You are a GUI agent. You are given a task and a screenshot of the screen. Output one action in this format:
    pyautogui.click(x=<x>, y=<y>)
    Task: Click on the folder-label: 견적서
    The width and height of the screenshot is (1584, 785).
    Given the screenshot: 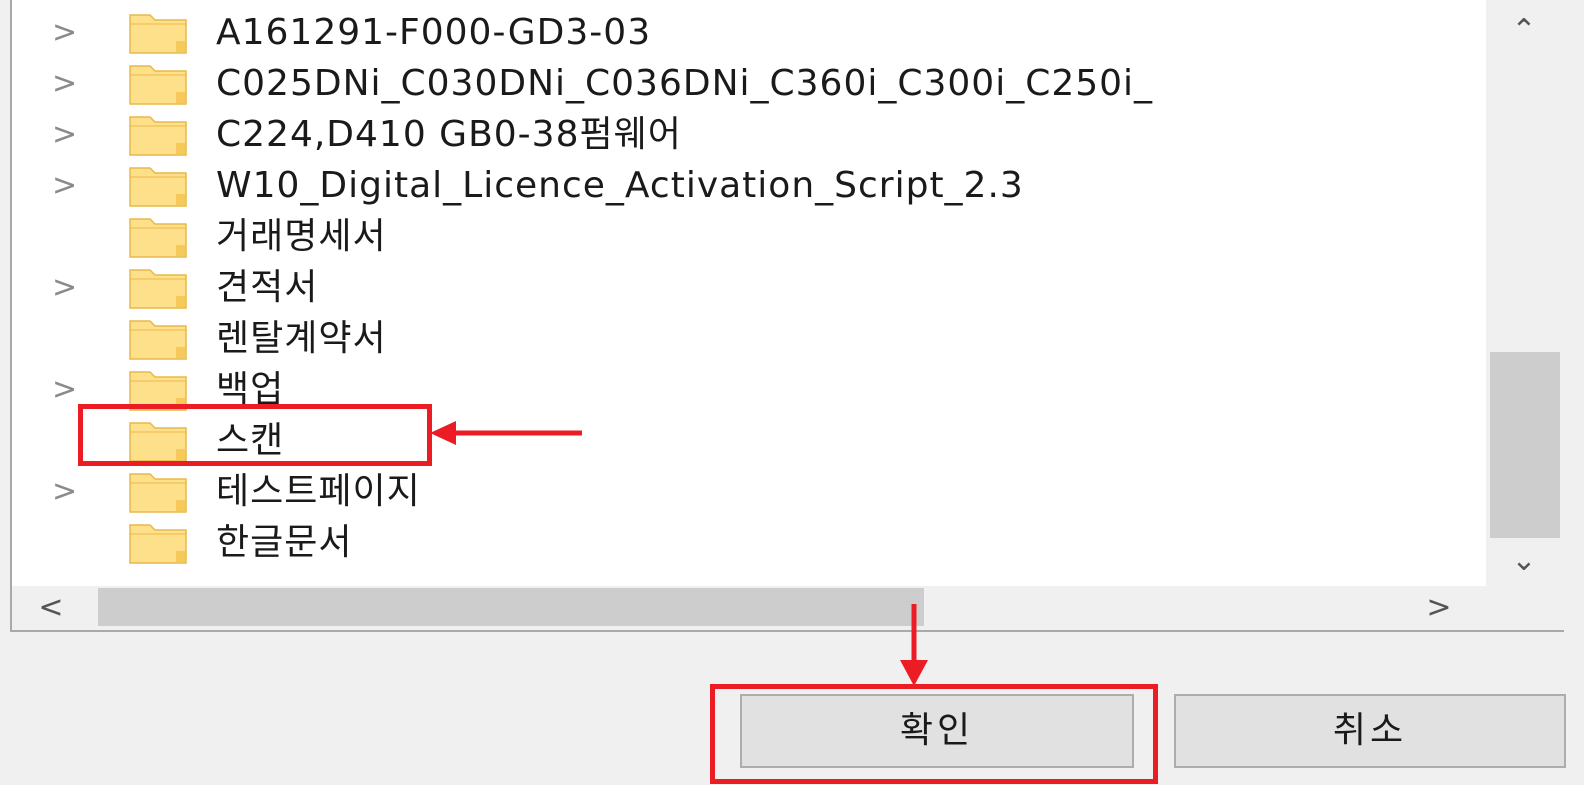 What is the action you would take?
    pyautogui.click(x=267, y=287)
    